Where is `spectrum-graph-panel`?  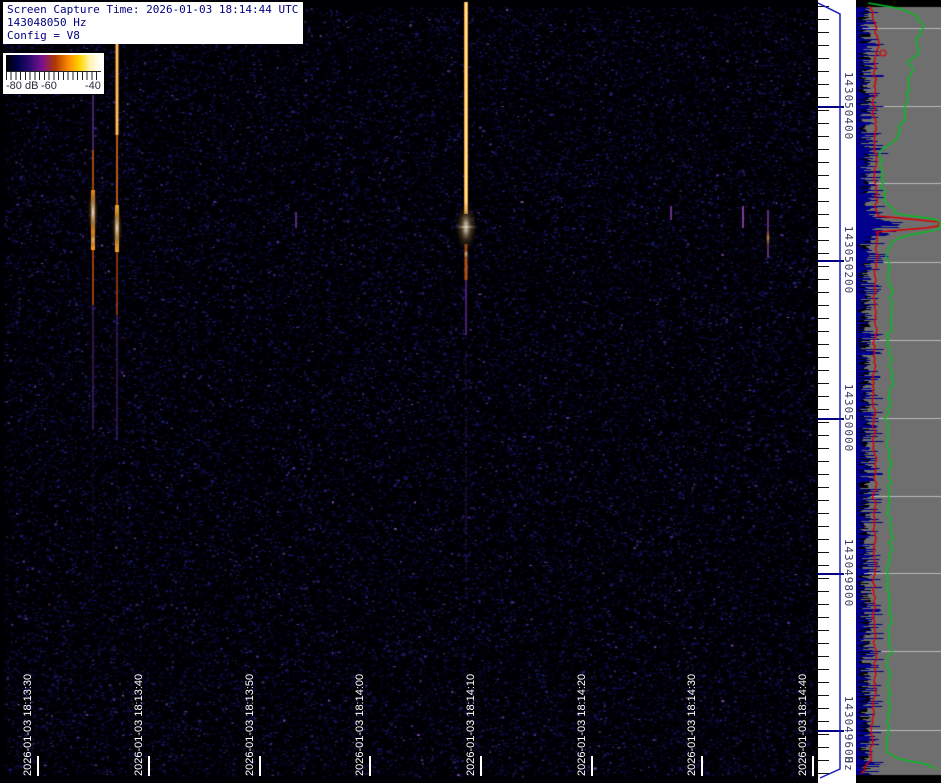 spectrum-graph-panel is located at coordinates (898, 391).